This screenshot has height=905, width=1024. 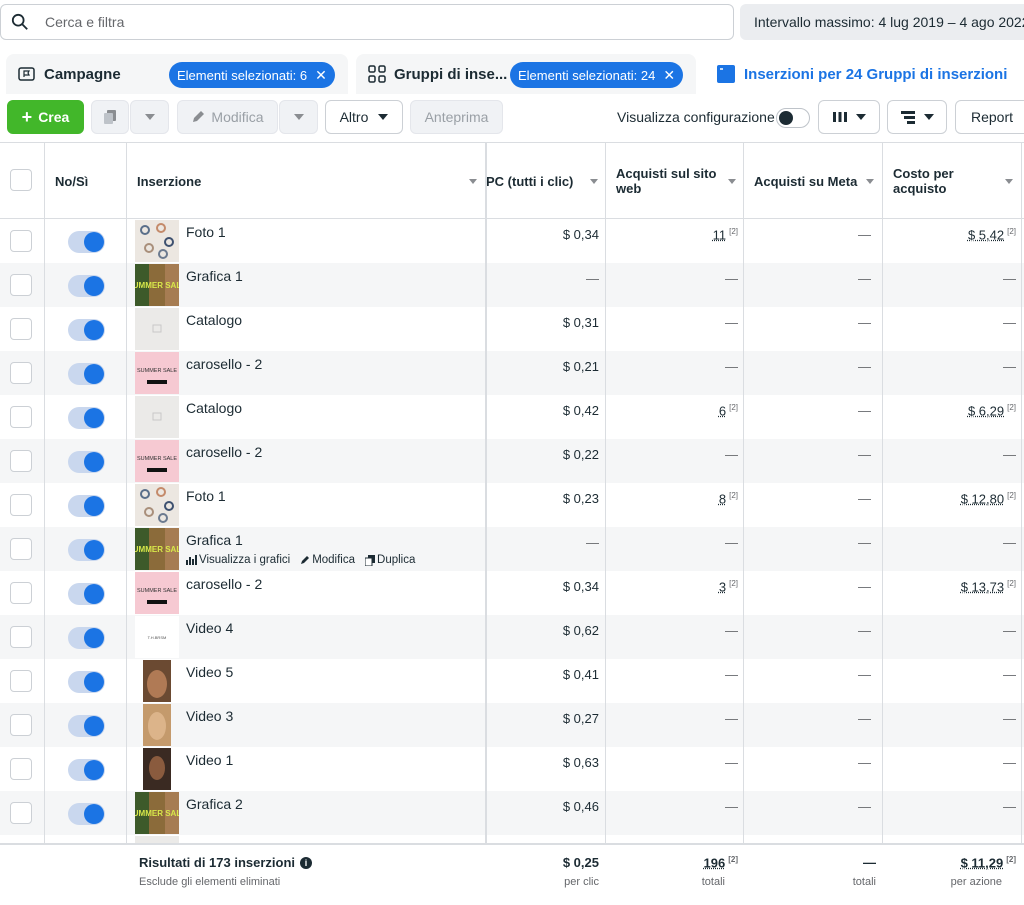 I want to click on cell-cost: $ 13,73 [2], so click(x=988, y=586).